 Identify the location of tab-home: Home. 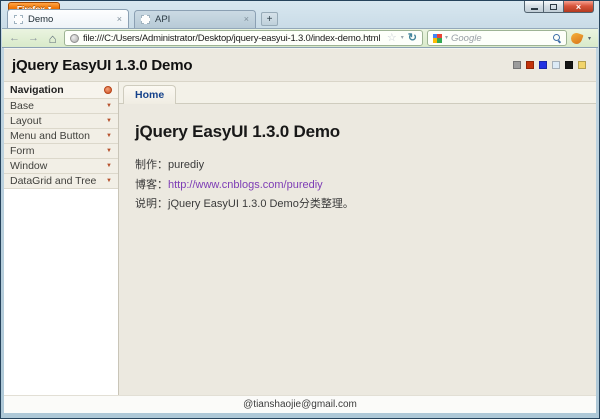
(150, 94).